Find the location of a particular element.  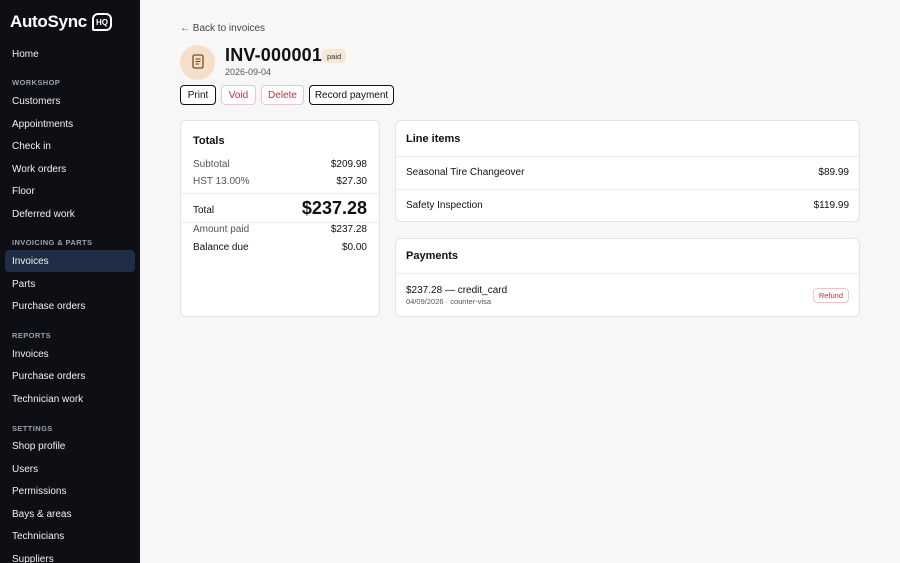

sidebar-item-customers: Customers is located at coordinates (70, 101).